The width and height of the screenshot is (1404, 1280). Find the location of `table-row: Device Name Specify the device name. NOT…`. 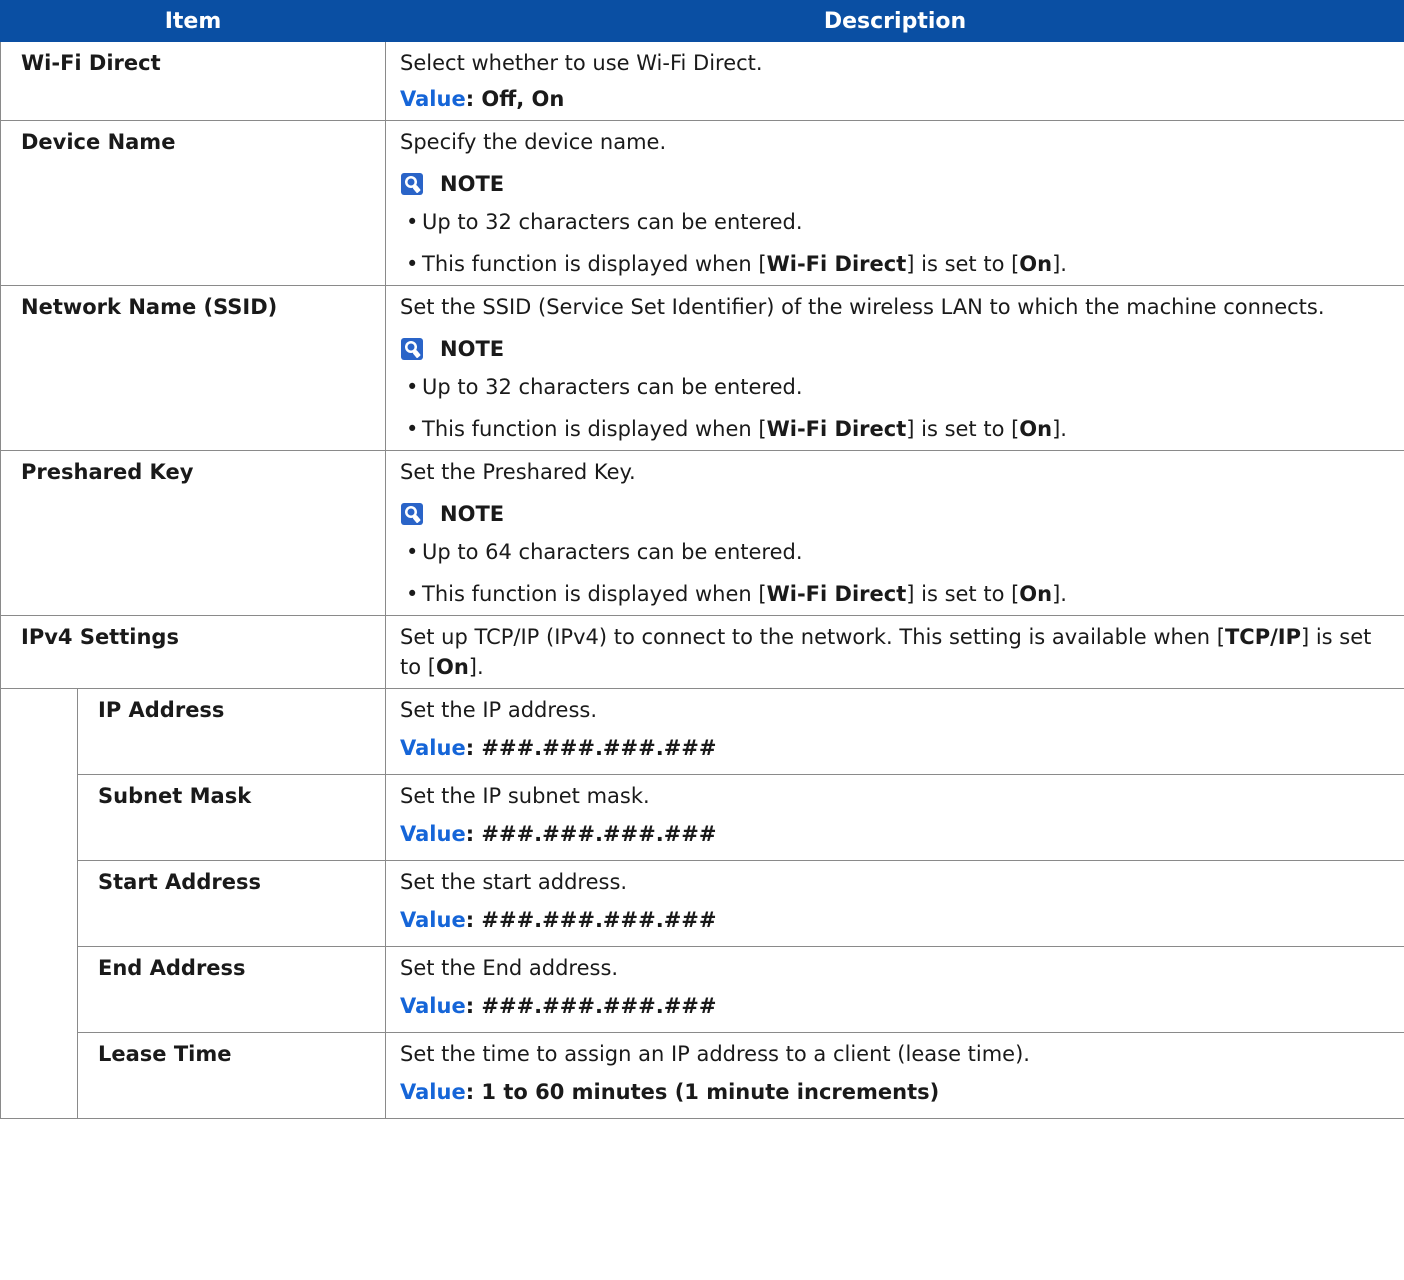

table-row: Device Name Specify the device name. NOT… is located at coordinates (702, 203).